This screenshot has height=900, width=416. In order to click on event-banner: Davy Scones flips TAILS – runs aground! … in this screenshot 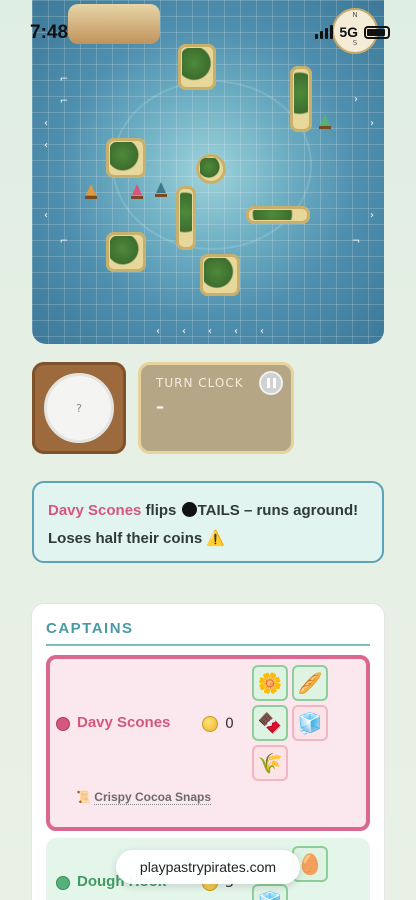, I will do `click(208, 522)`.